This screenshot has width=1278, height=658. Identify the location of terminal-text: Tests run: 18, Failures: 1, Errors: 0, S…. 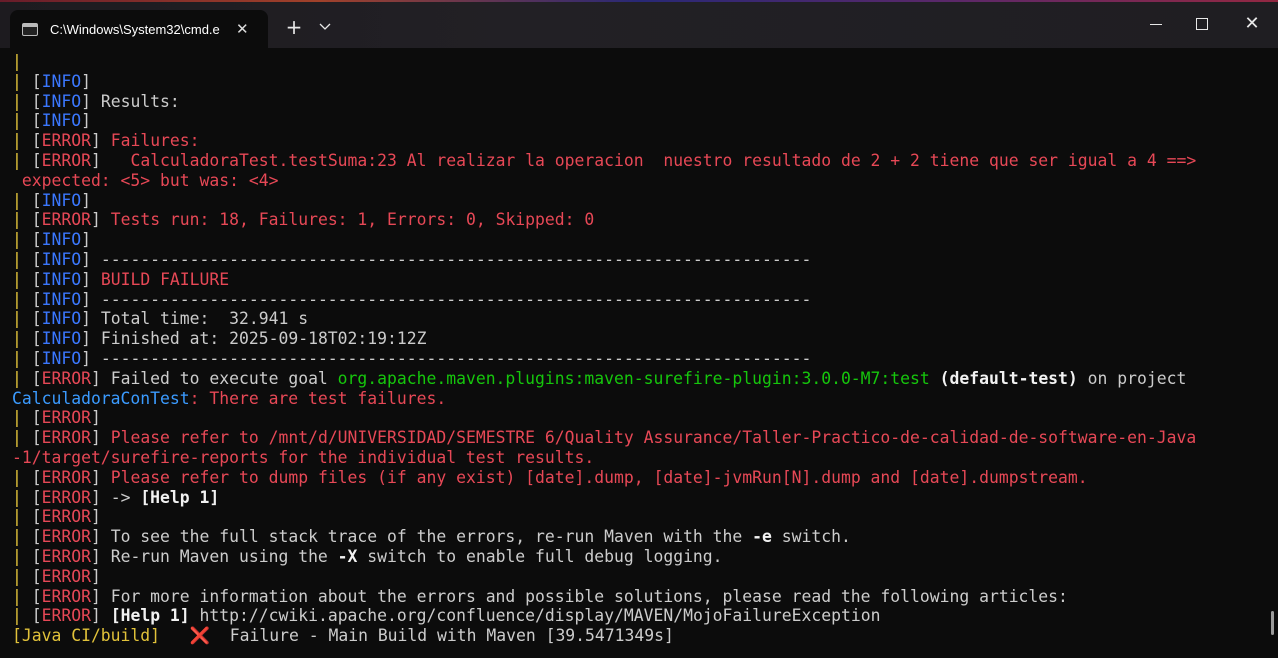
(352, 220).